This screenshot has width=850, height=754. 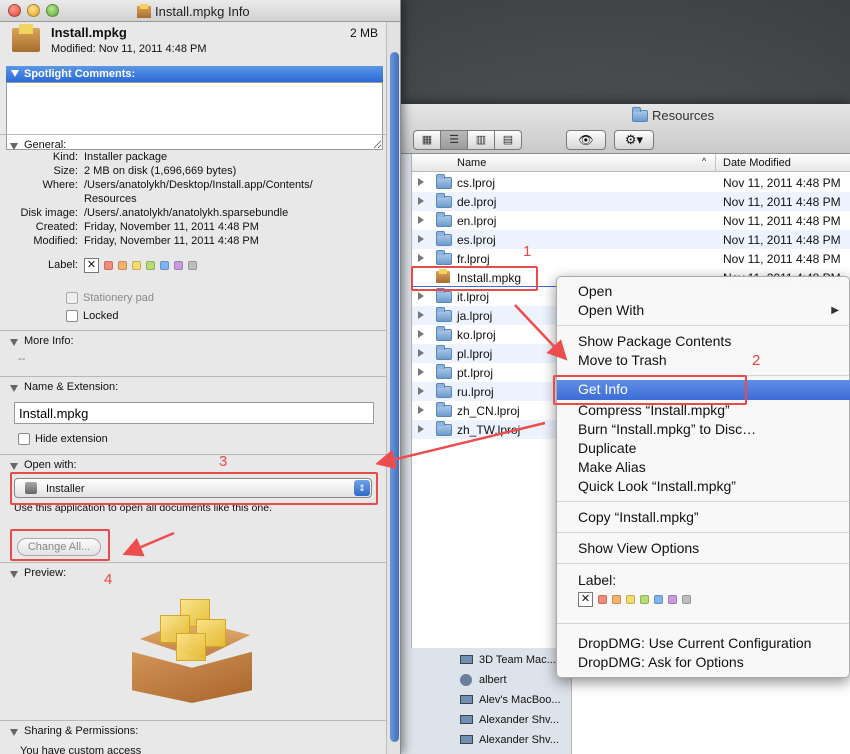 What do you see at coordinates (148, 544) in the screenshot?
I see `arrow-to-change-all` at bounding box center [148, 544].